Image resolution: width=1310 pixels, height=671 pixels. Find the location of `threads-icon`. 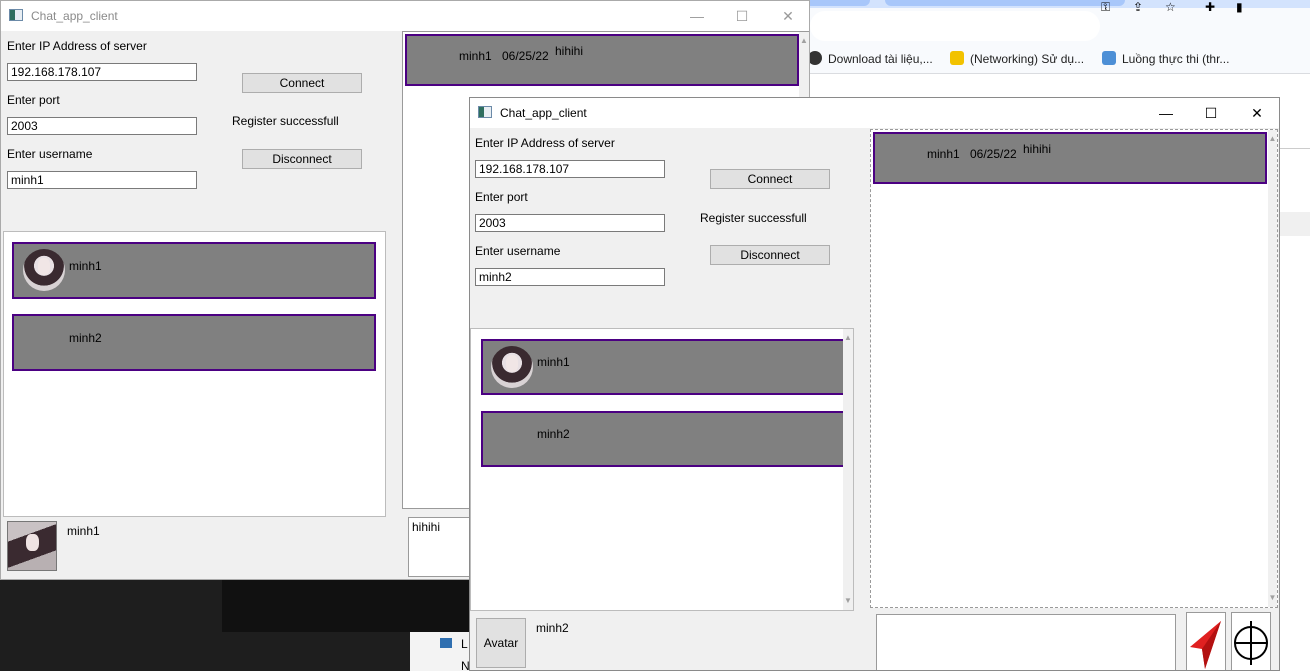

threads-icon is located at coordinates (1109, 58).